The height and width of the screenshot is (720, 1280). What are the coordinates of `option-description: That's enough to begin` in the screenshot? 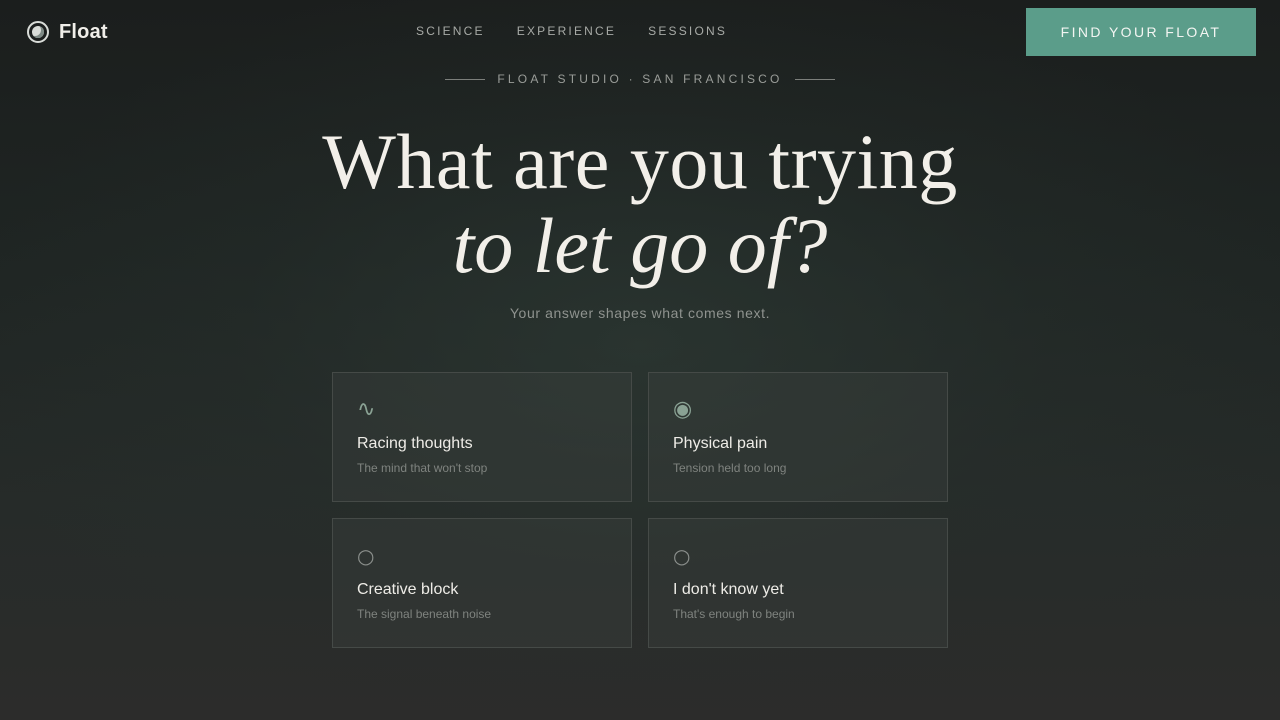 It's located at (734, 614).